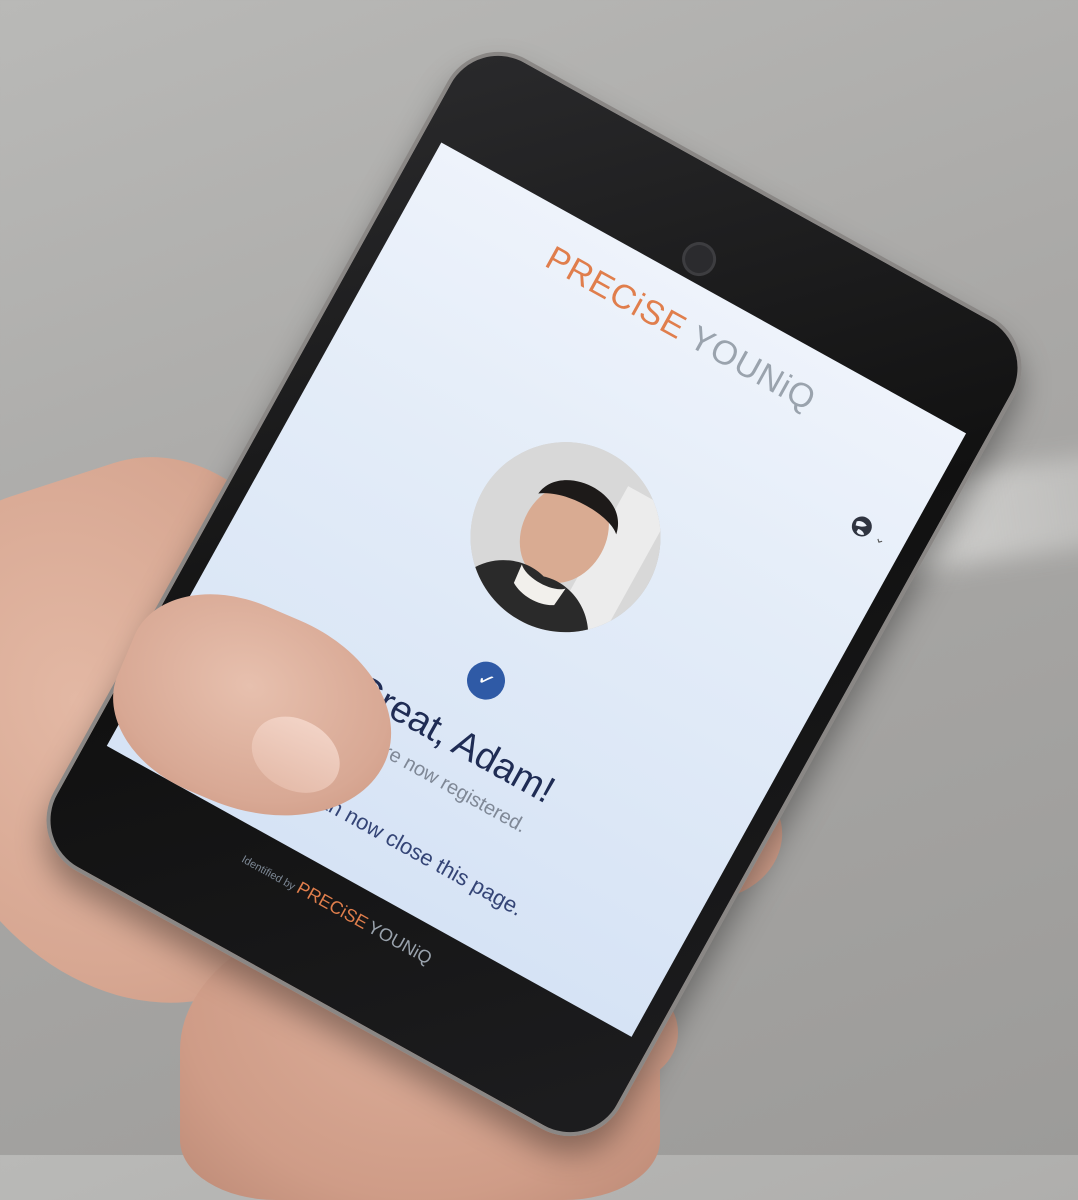 The width and height of the screenshot is (1078, 1200). What do you see at coordinates (486, 680) in the screenshot?
I see `check-icon: ✓` at bounding box center [486, 680].